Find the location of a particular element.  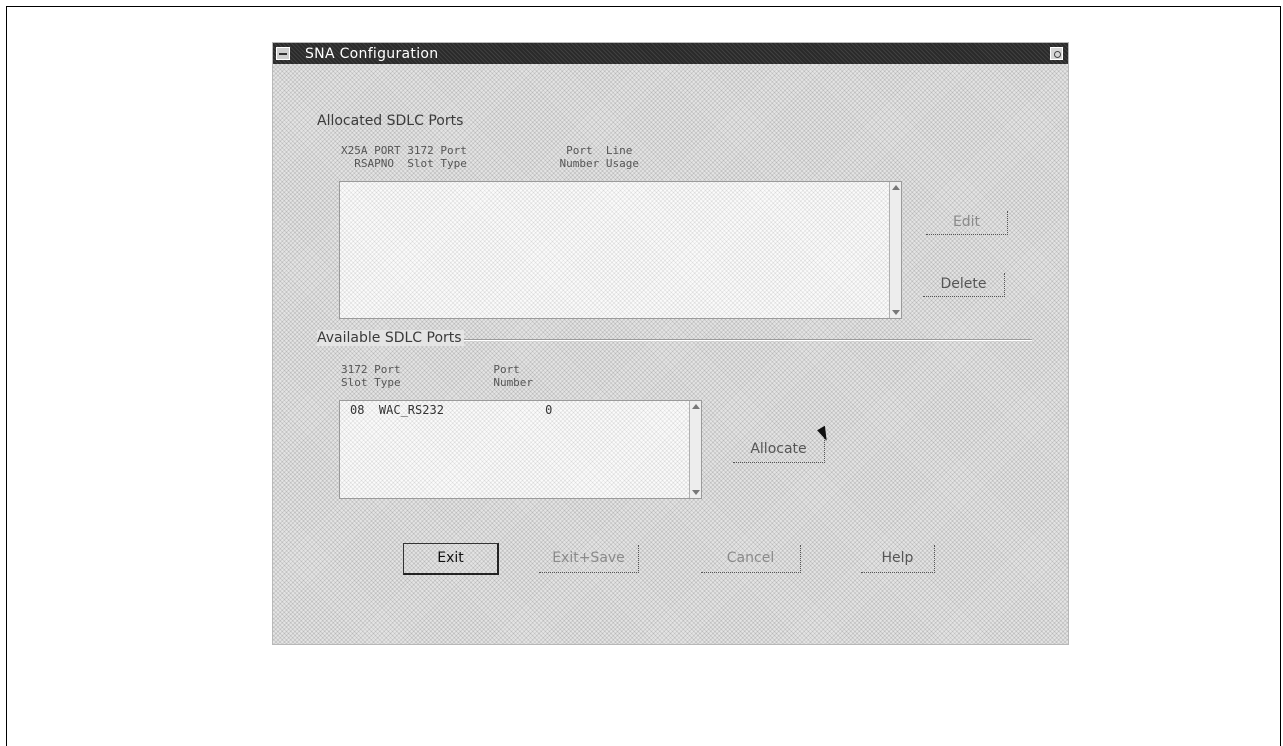

system-menu-icon is located at coordinates (283, 53).